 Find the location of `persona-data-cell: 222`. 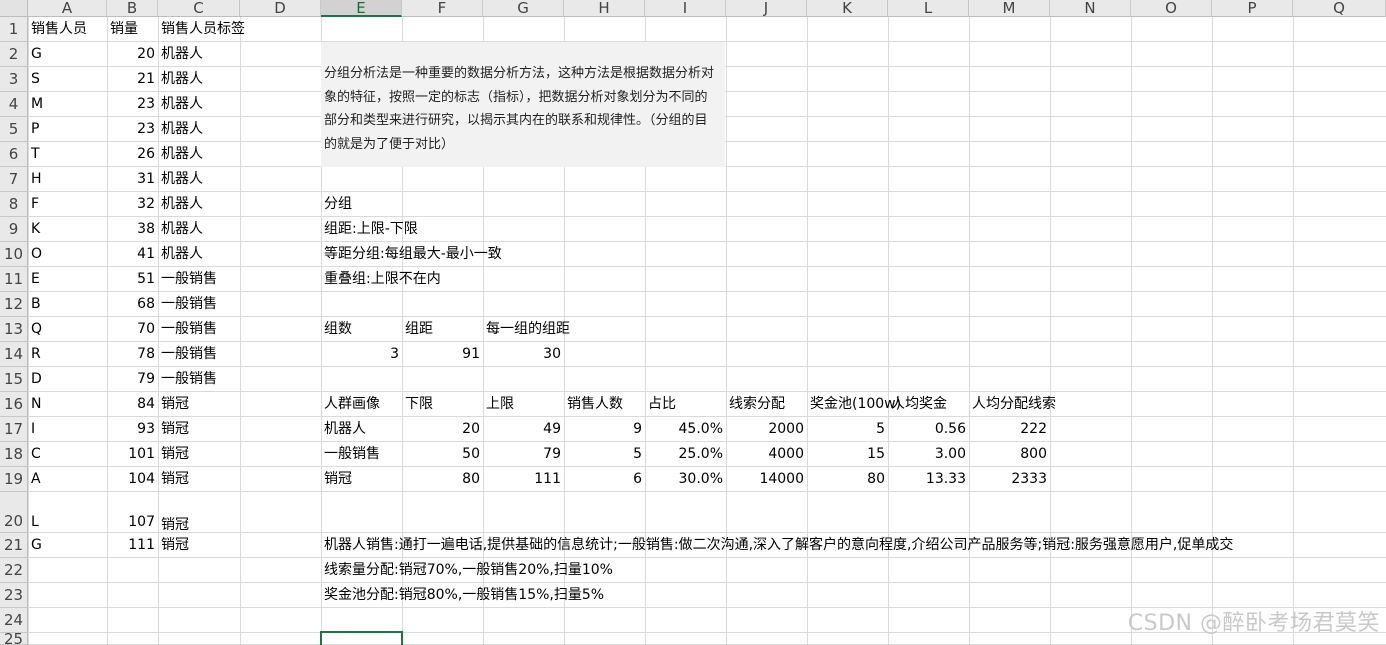

persona-data-cell: 222 is located at coordinates (1009, 429).